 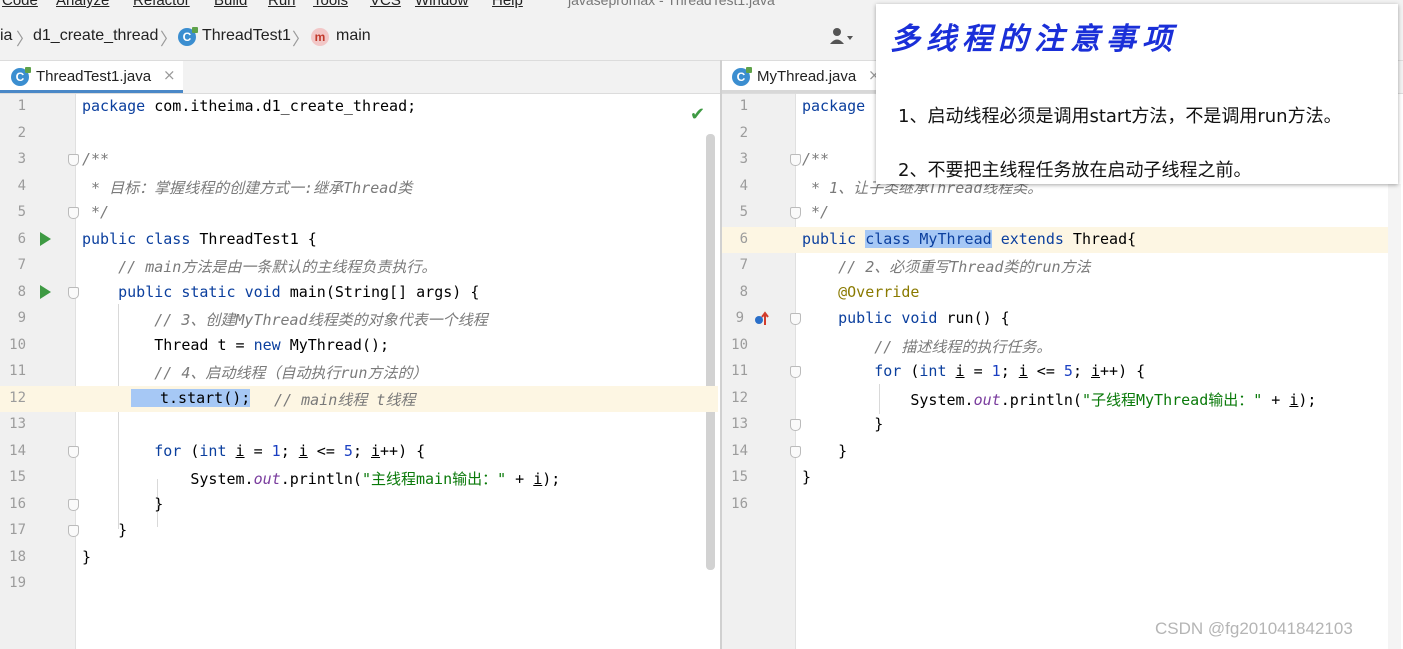 I want to click on comment: /**, so click(x=96, y=159).